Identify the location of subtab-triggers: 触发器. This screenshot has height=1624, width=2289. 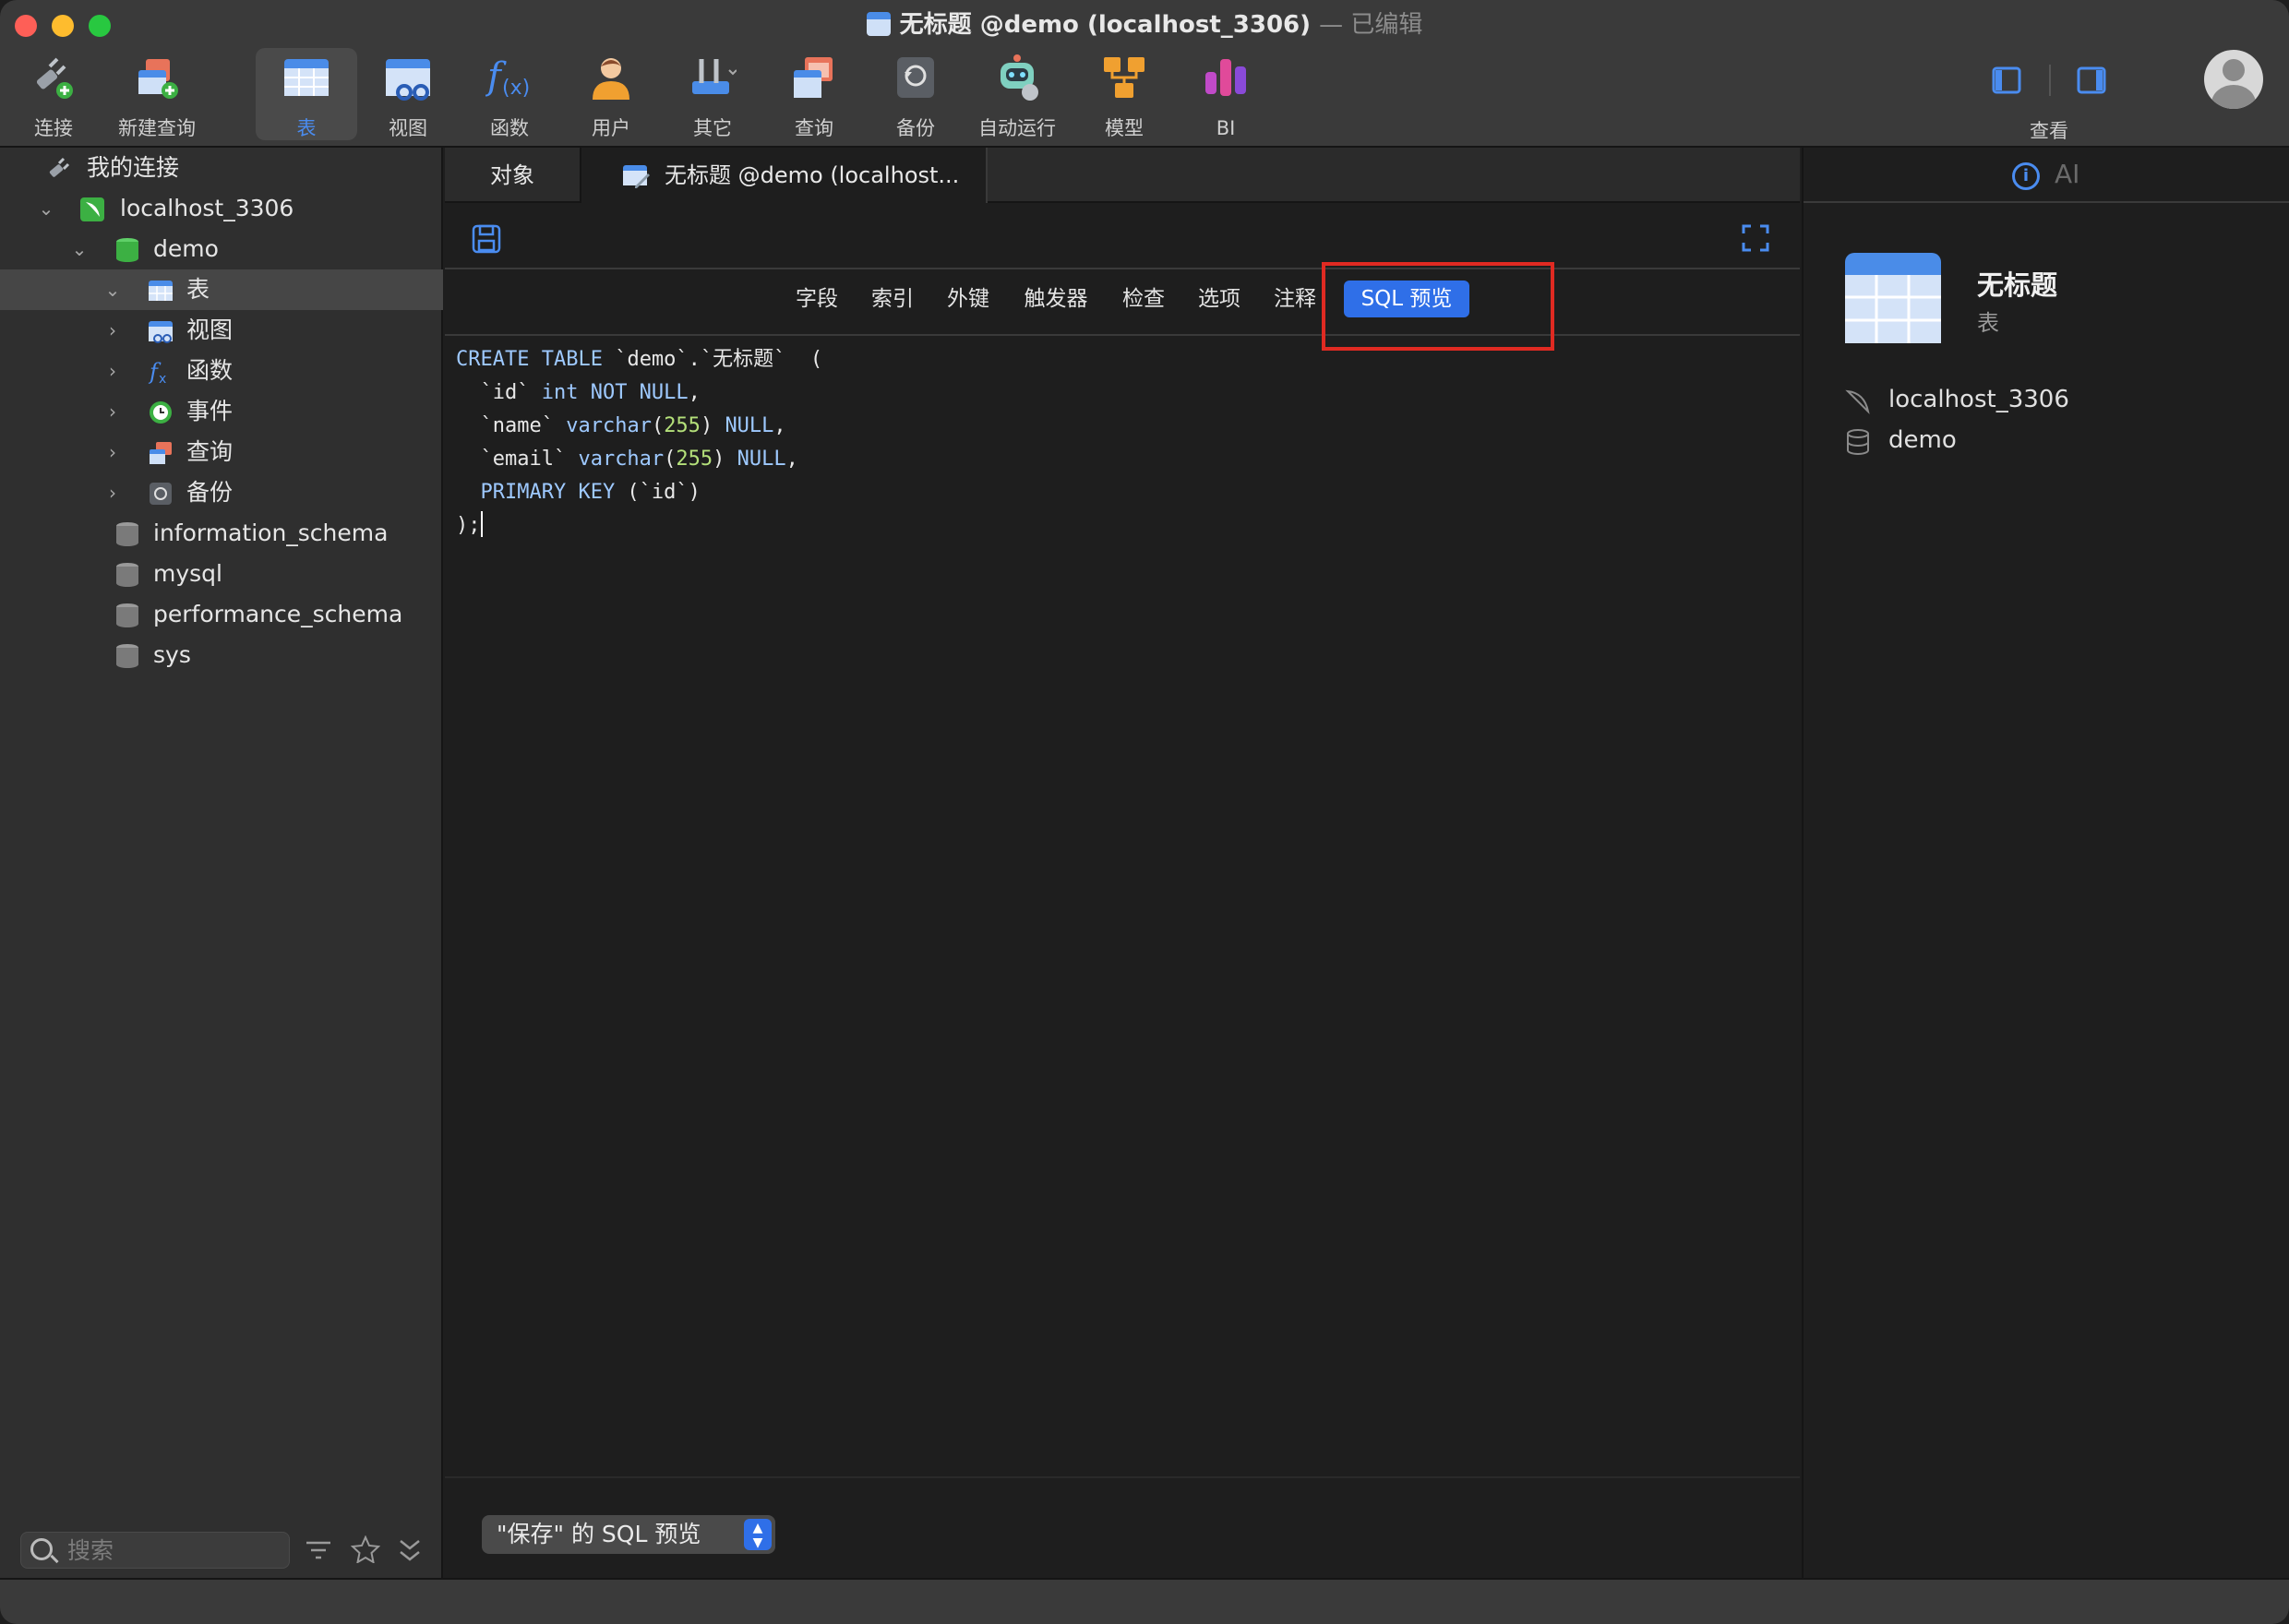
(1055, 299).